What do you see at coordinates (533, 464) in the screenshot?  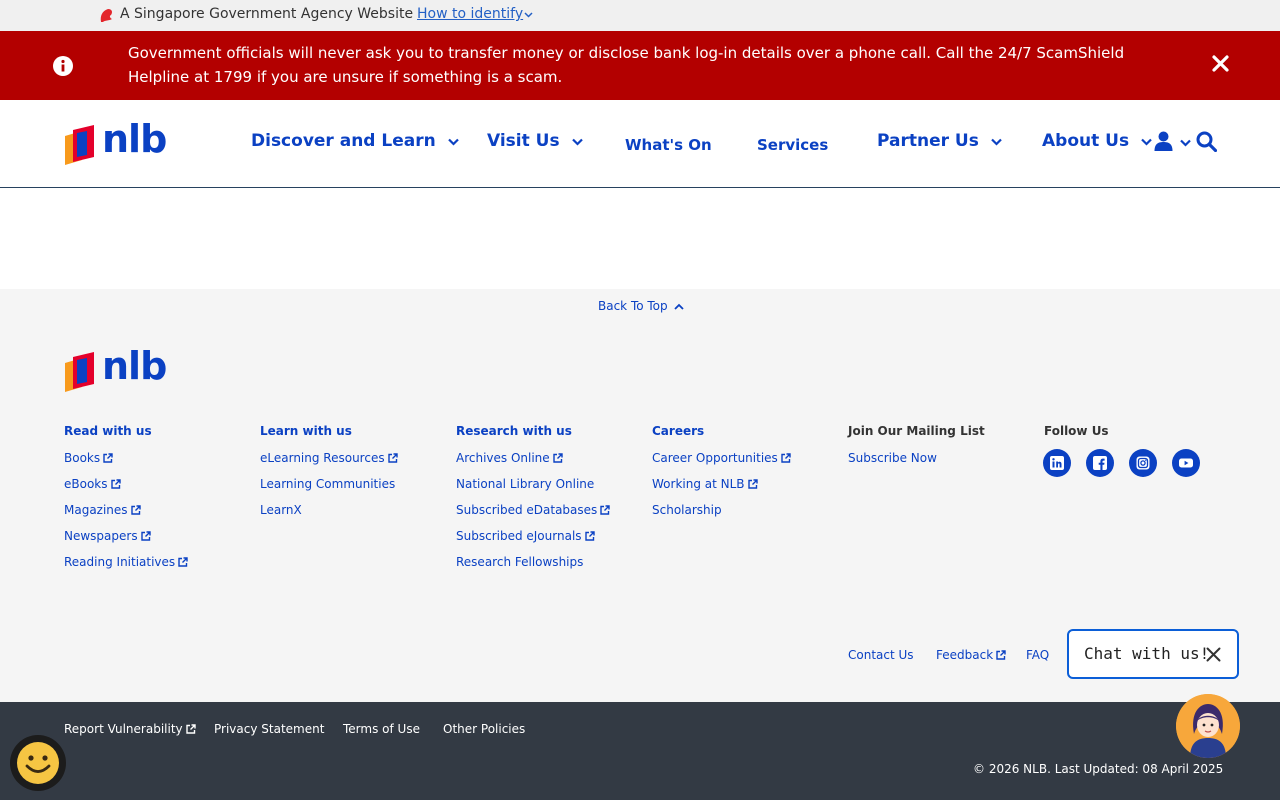 I see `footer-link-archives-online: Archives Online` at bounding box center [533, 464].